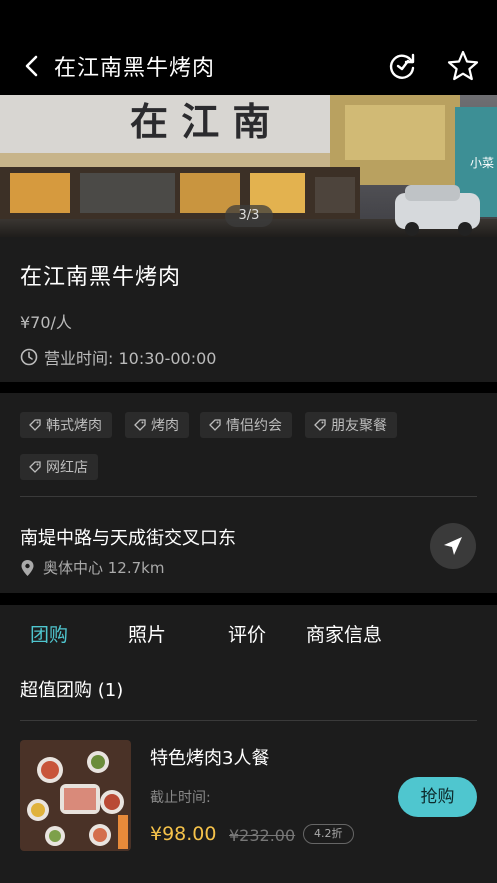 The width and height of the screenshot is (497, 883). Describe the element at coordinates (72, 690) in the screenshot. I see `deals-section-title: 超值团购 (1)` at that location.